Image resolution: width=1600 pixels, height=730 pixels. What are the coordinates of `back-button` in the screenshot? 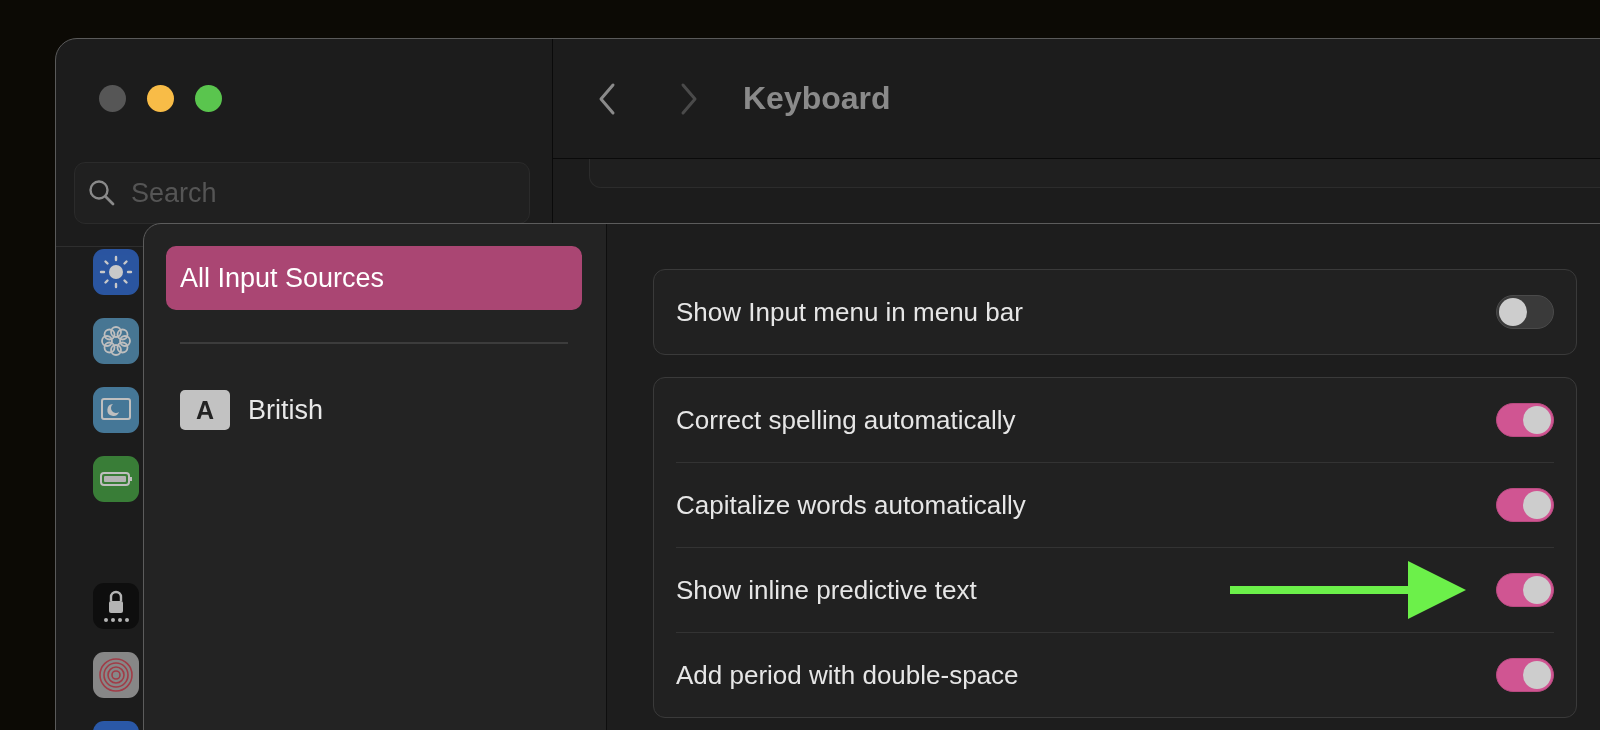 It's located at (607, 98).